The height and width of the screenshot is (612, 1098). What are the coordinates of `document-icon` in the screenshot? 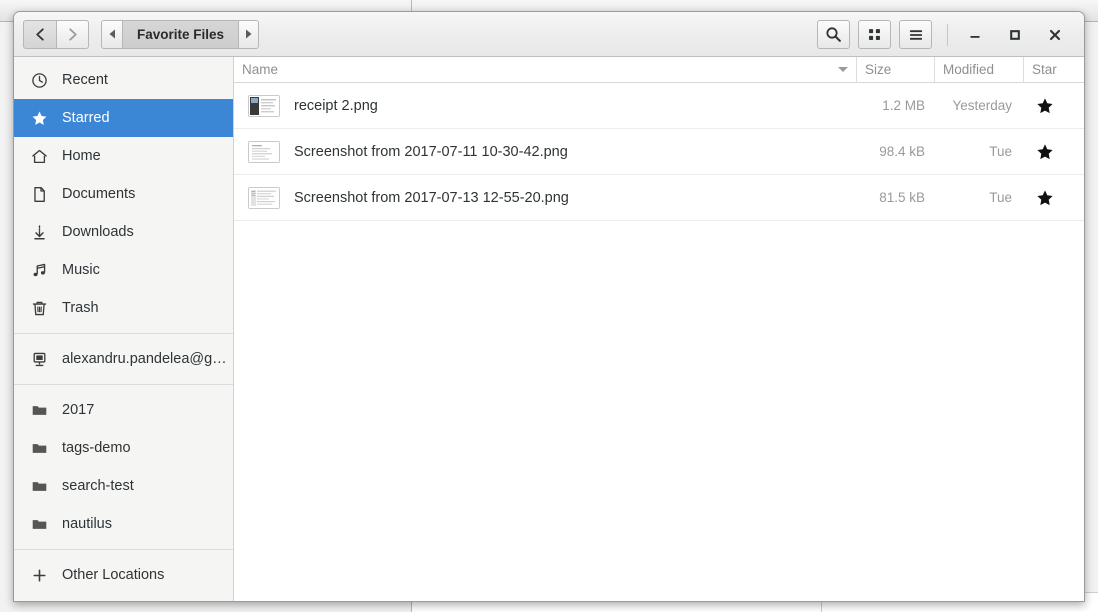 It's located at (39, 194).